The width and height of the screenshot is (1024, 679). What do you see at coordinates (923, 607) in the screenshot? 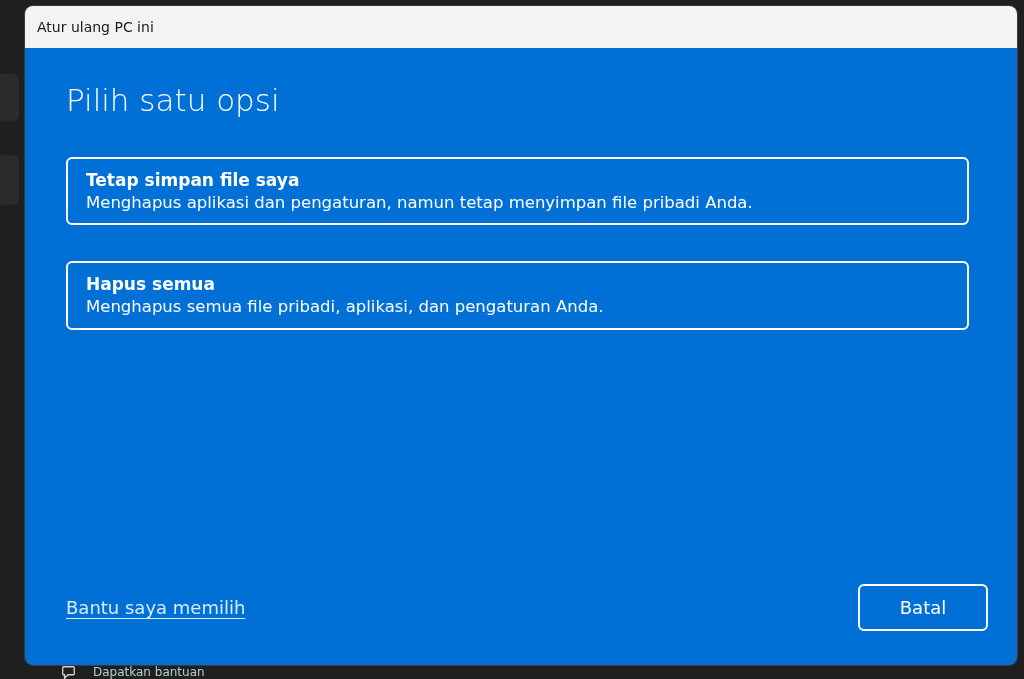
I see `cancel-button: Batal` at bounding box center [923, 607].